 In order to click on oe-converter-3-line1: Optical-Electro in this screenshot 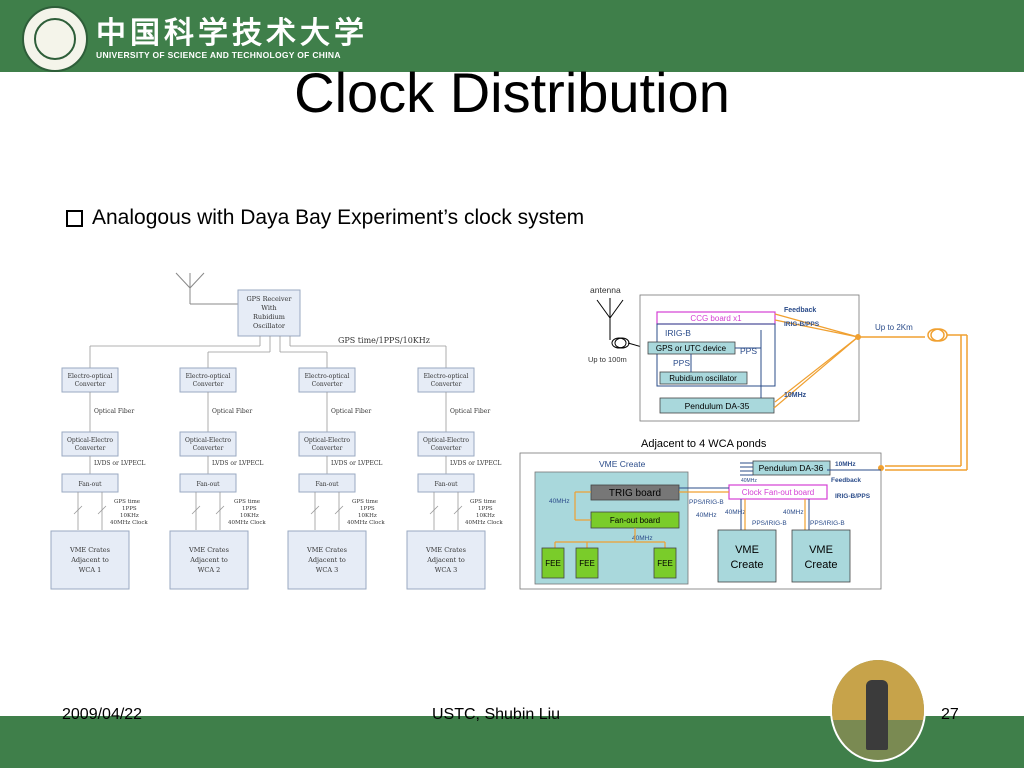, I will do `click(327, 440)`.